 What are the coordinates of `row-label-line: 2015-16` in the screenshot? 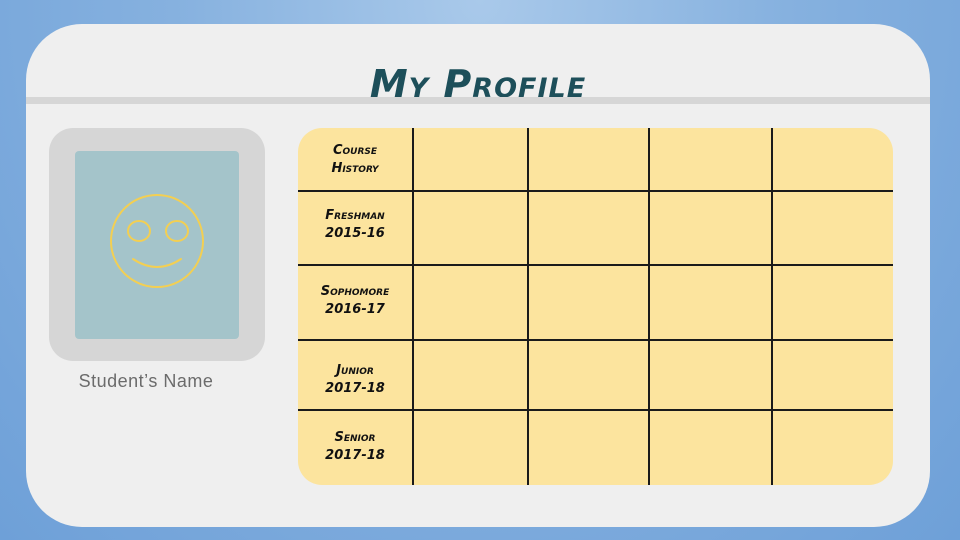 It's located at (355, 233).